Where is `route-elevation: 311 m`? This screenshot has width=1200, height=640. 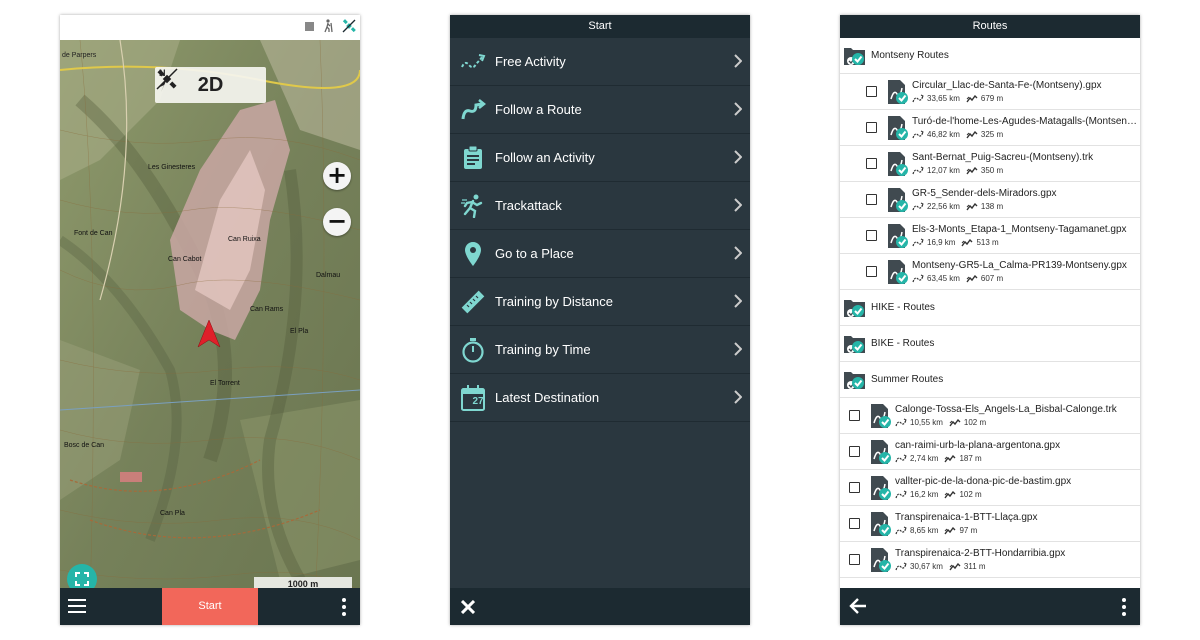 route-elevation: 311 m is located at coordinates (974, 566).